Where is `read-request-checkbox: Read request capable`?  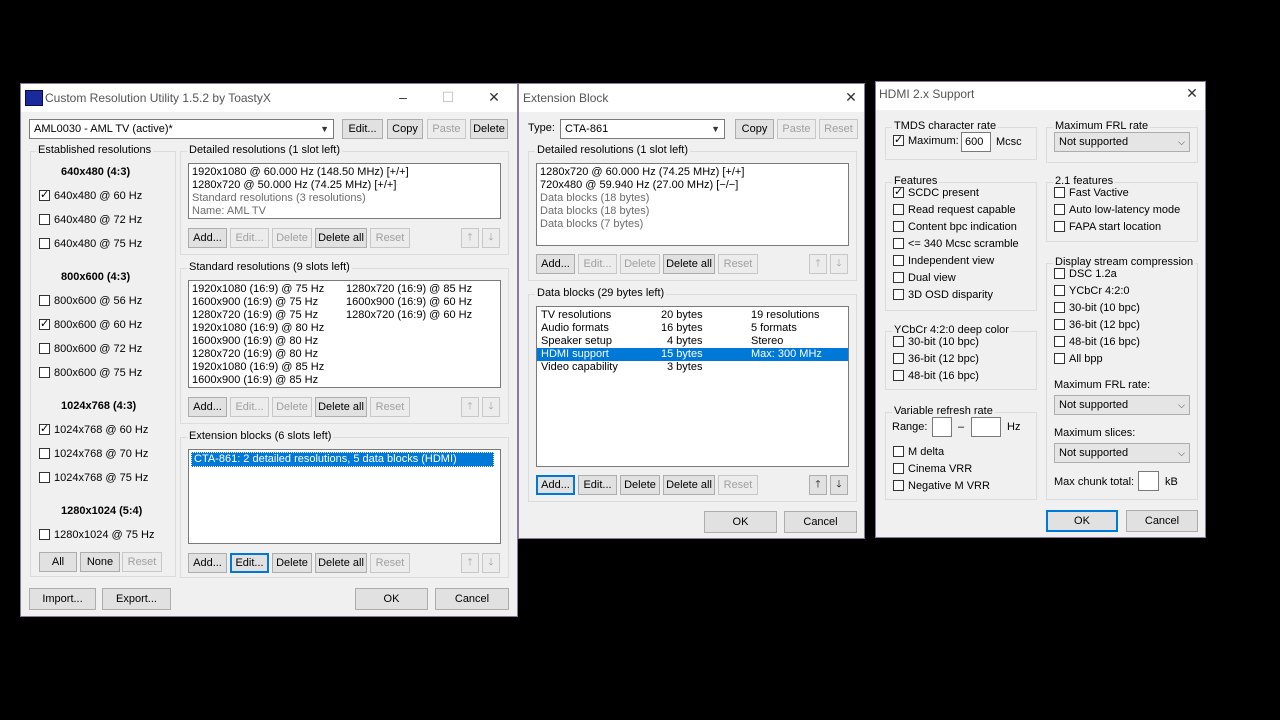 read-request-checkbox: Read request capable is located at coordinates (954, 210).